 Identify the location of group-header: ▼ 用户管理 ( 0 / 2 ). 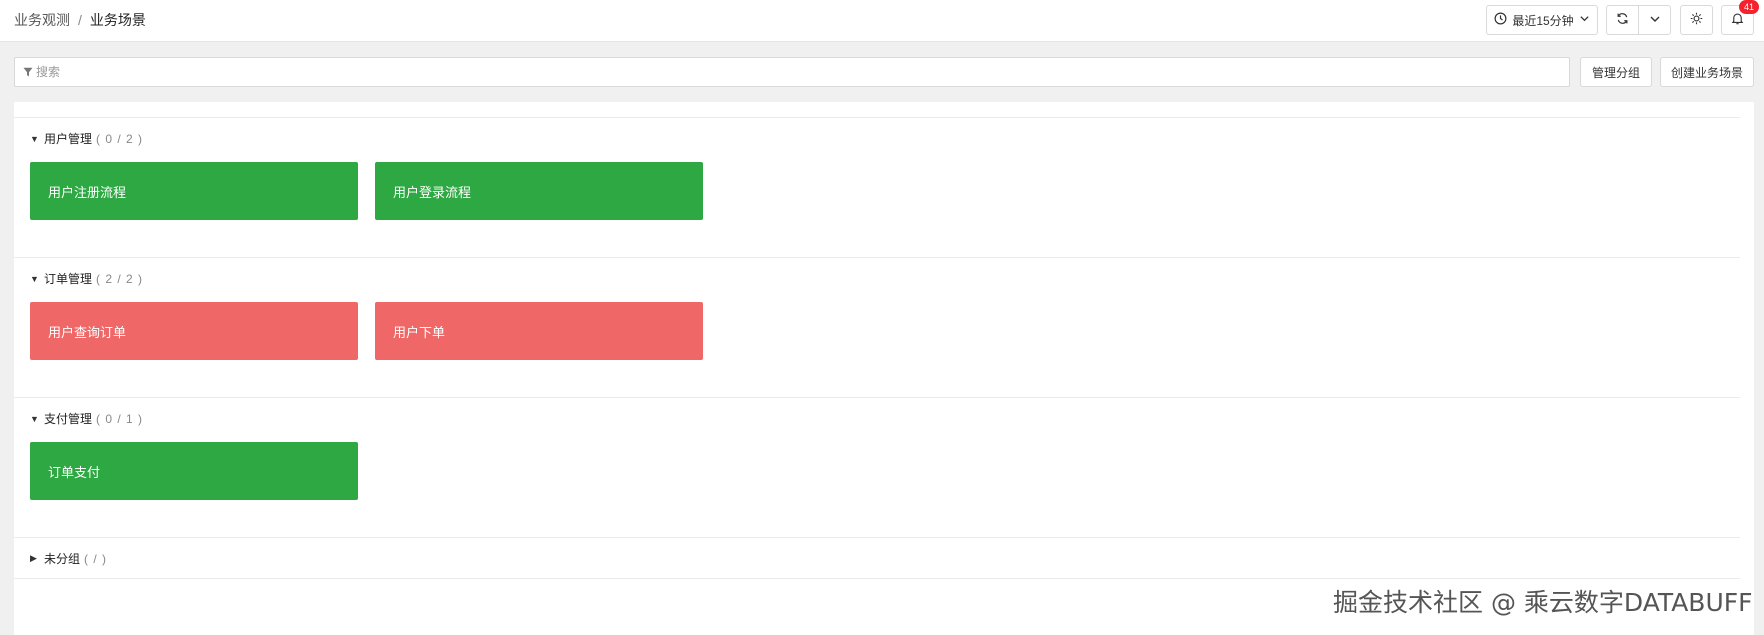
(86, 138).